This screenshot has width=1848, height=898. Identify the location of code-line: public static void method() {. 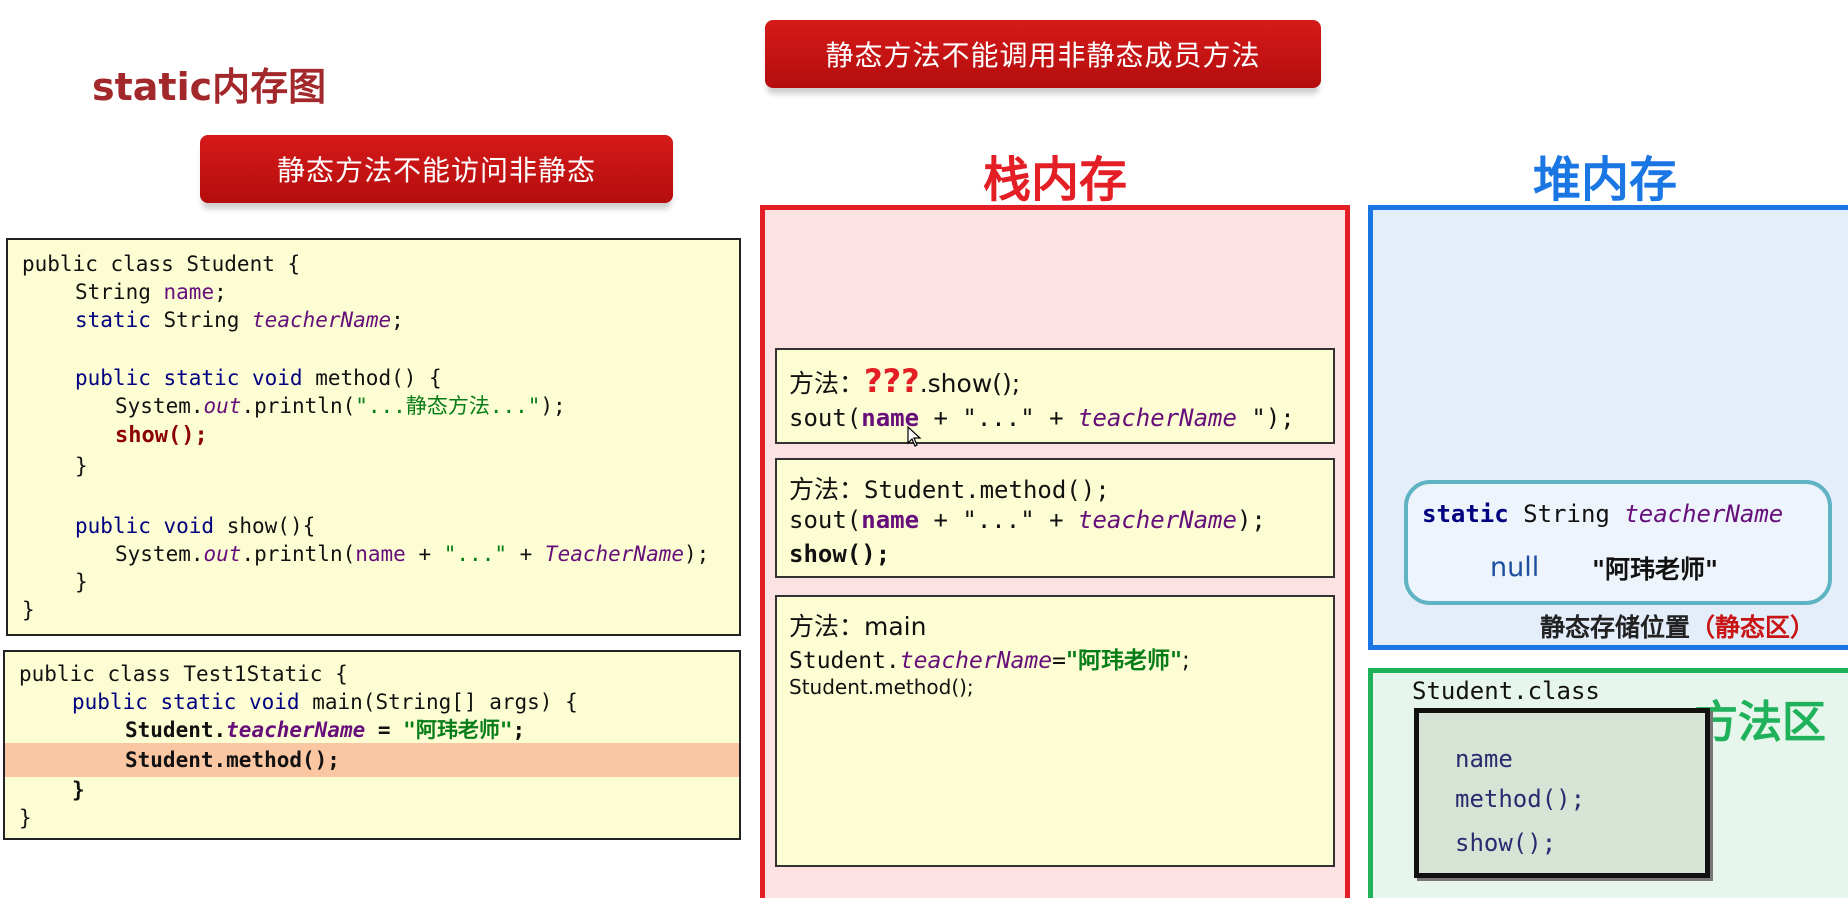
(258, 378).